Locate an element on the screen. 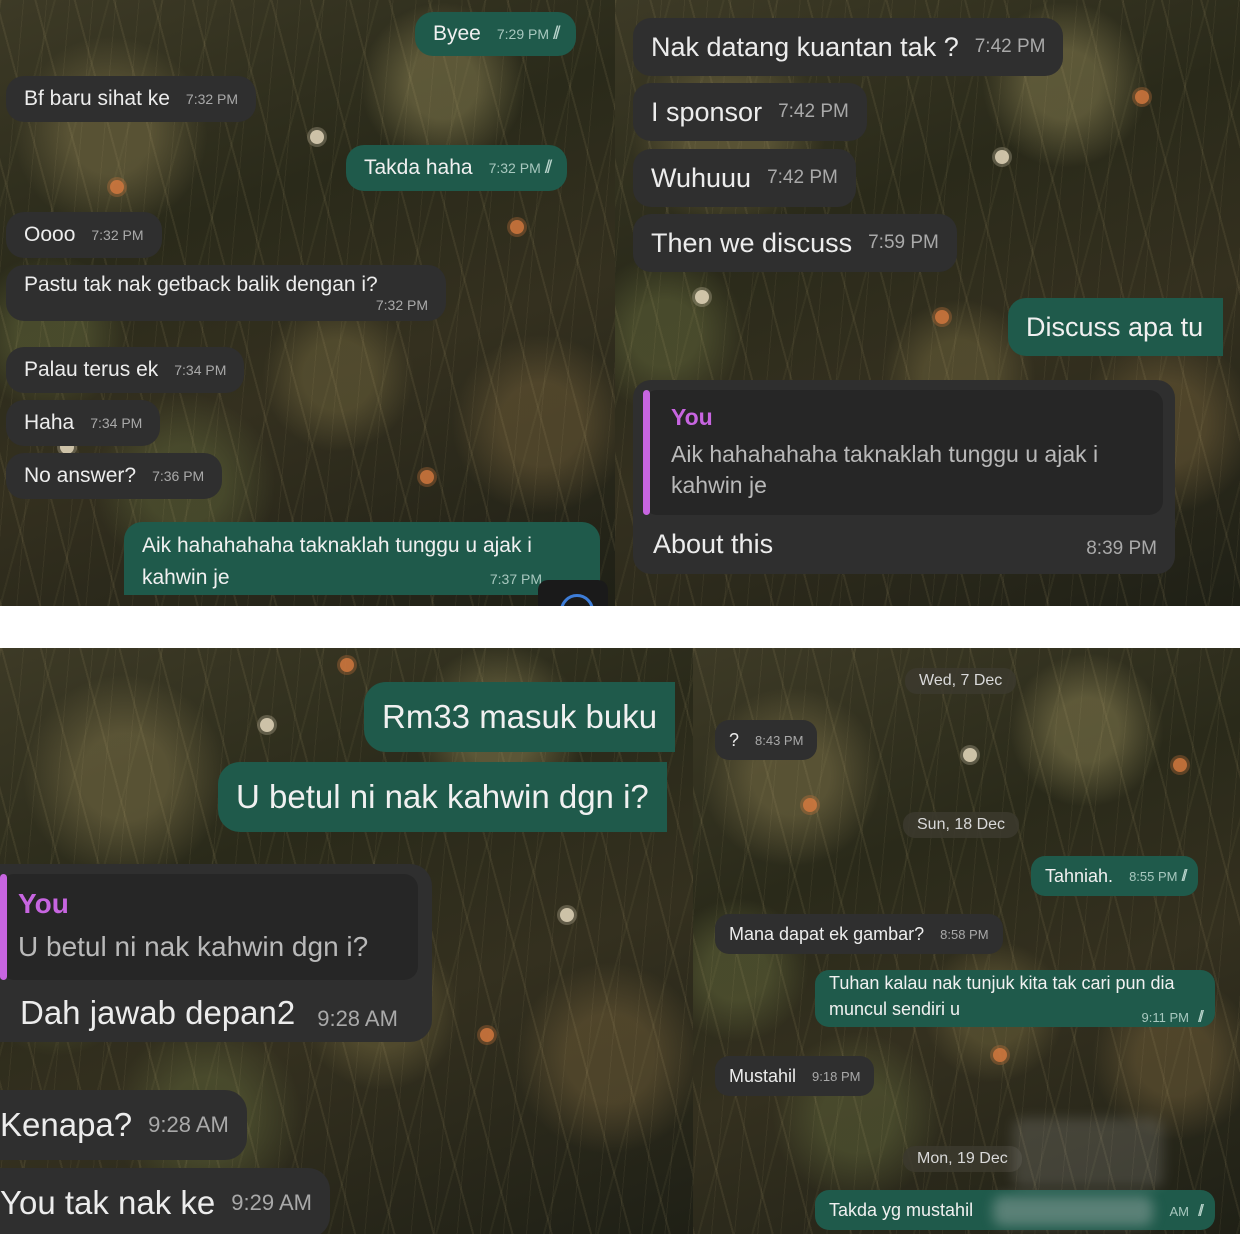 This screenshot has height=1234, width=1240. message-time: 8:43 PM is located at coordinates (779, 740).